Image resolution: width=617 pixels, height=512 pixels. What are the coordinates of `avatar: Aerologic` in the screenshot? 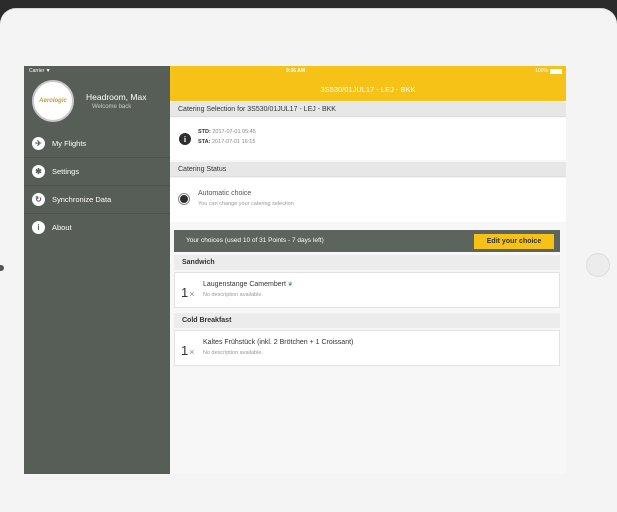 It's located at (53, 101).